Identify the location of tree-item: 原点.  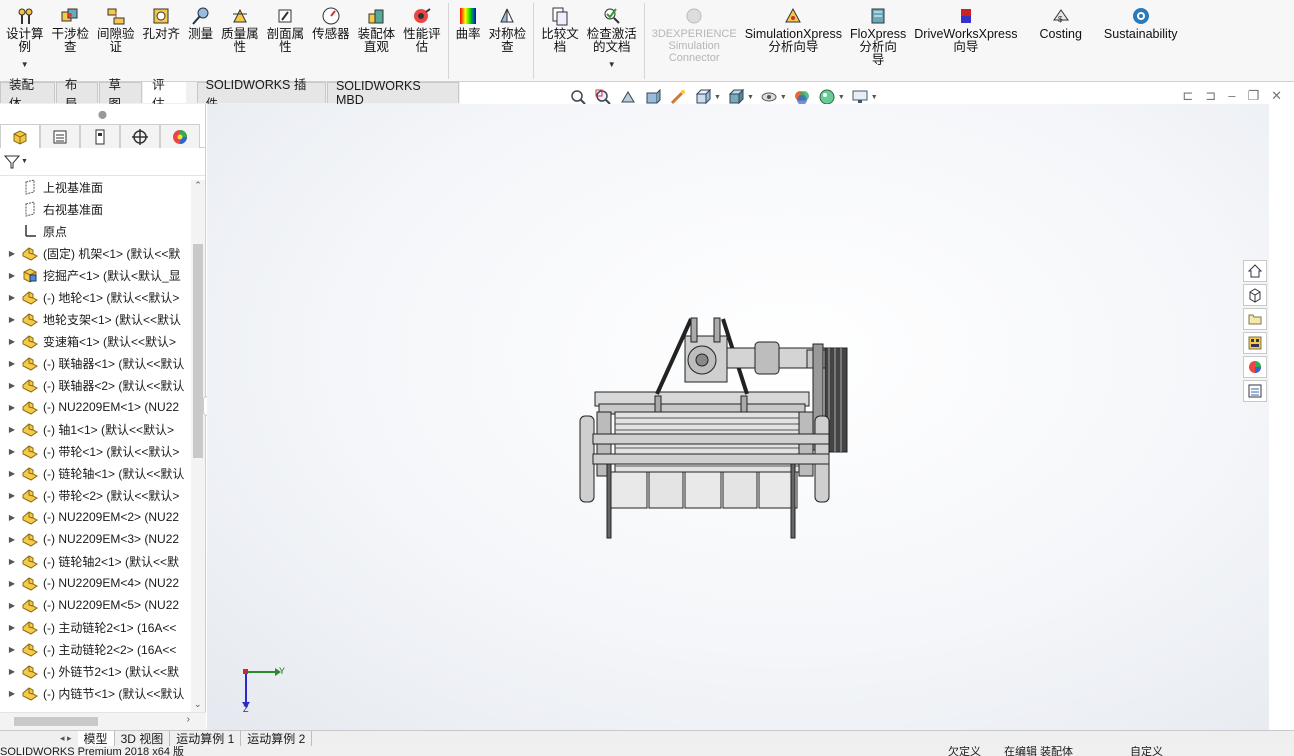
(102, 231).